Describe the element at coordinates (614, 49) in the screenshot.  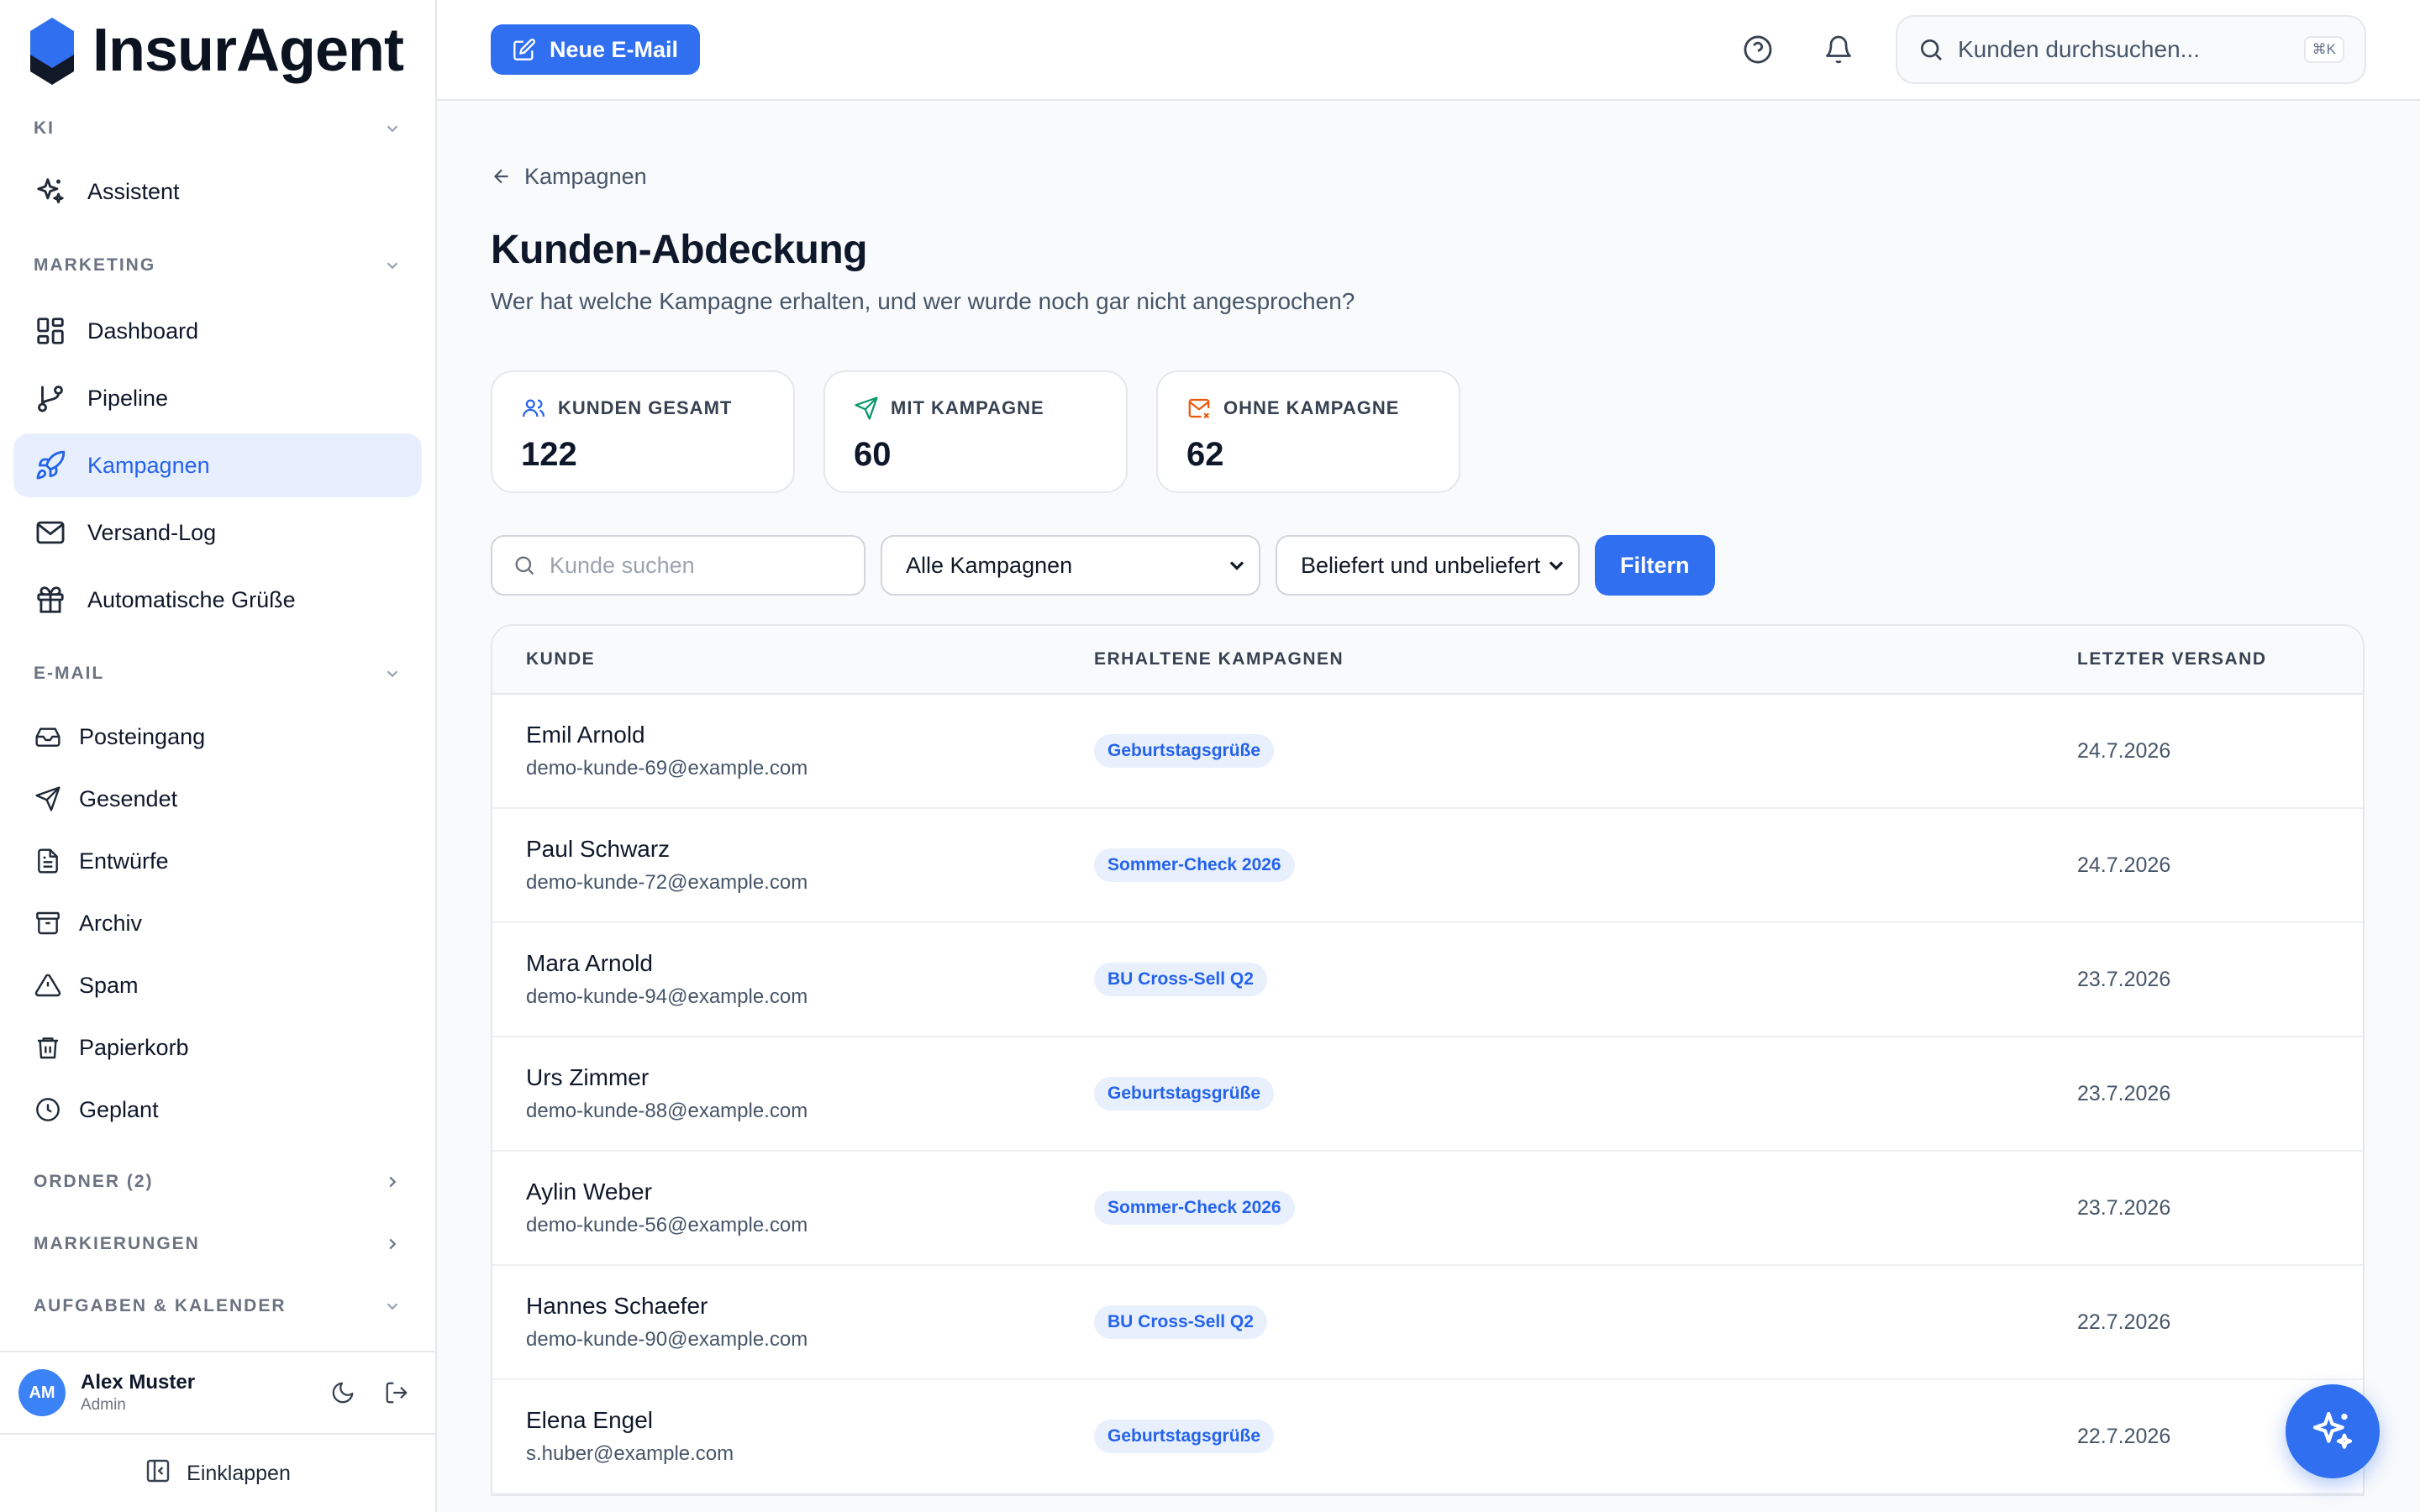
I see `new-email-label: Neue E-Mail` at that location.